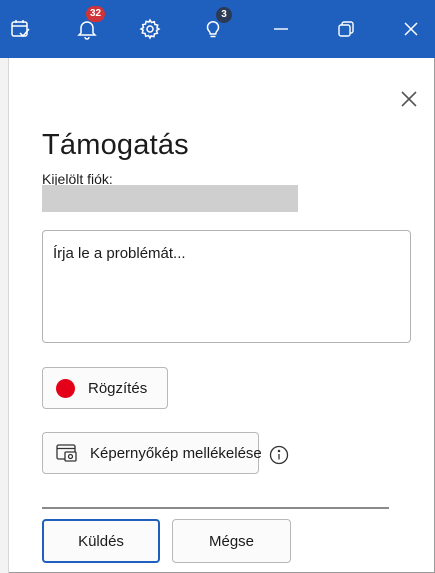 This screenshot has height=573, width=435. I want to click on send-button: Küldés, so click(101, 541).